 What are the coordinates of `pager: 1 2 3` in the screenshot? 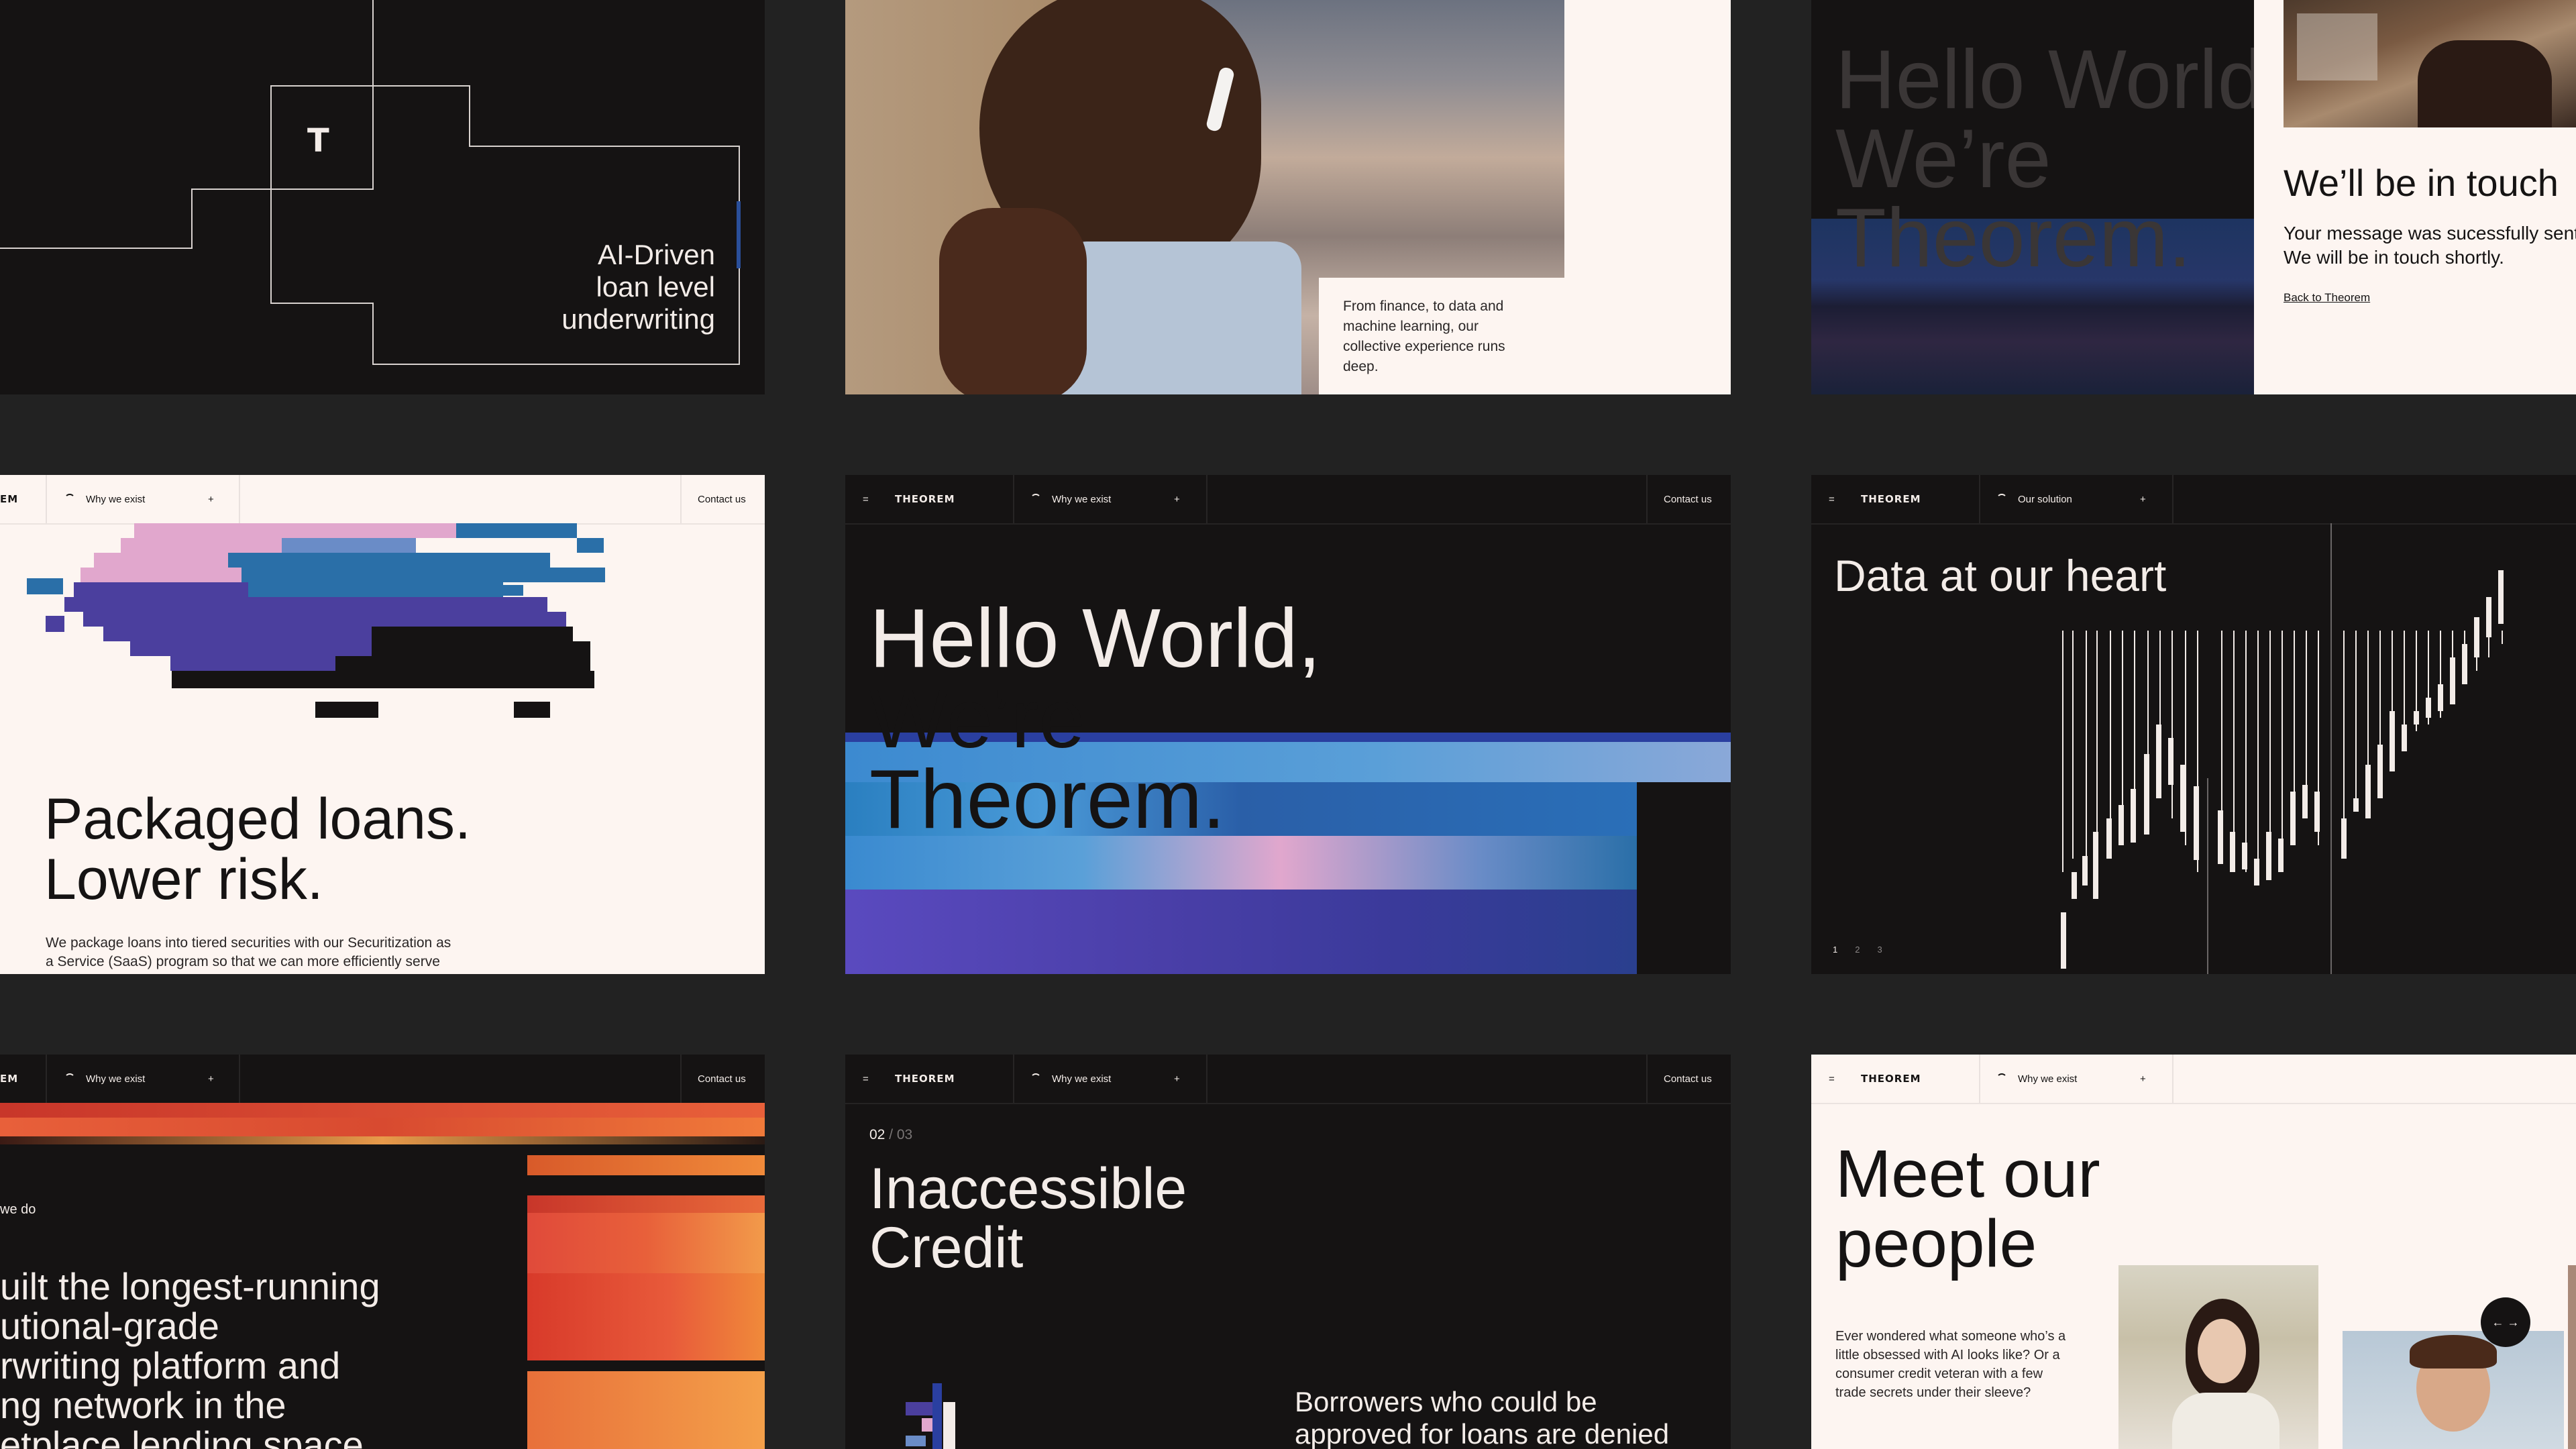 It's located at (1857, 950).